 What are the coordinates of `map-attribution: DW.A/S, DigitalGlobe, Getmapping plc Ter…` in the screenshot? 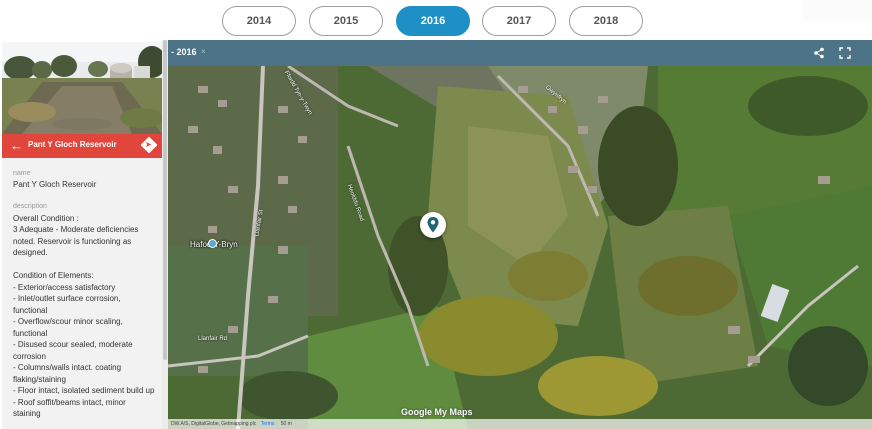 It's located at (520, 424).